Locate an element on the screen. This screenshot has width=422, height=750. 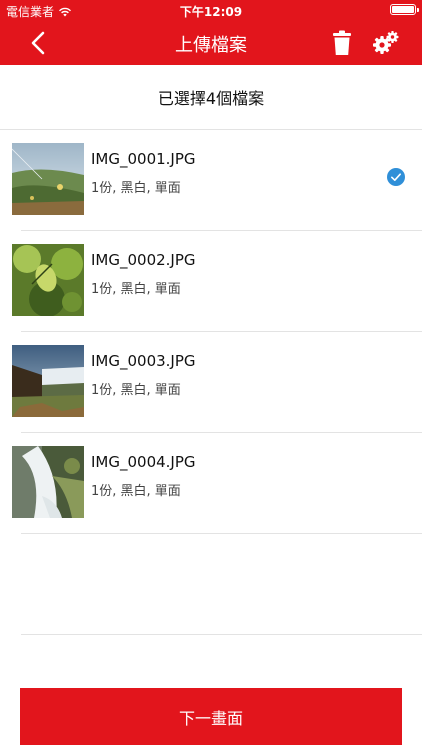
battery-icon is located at coordinates (404, 9).